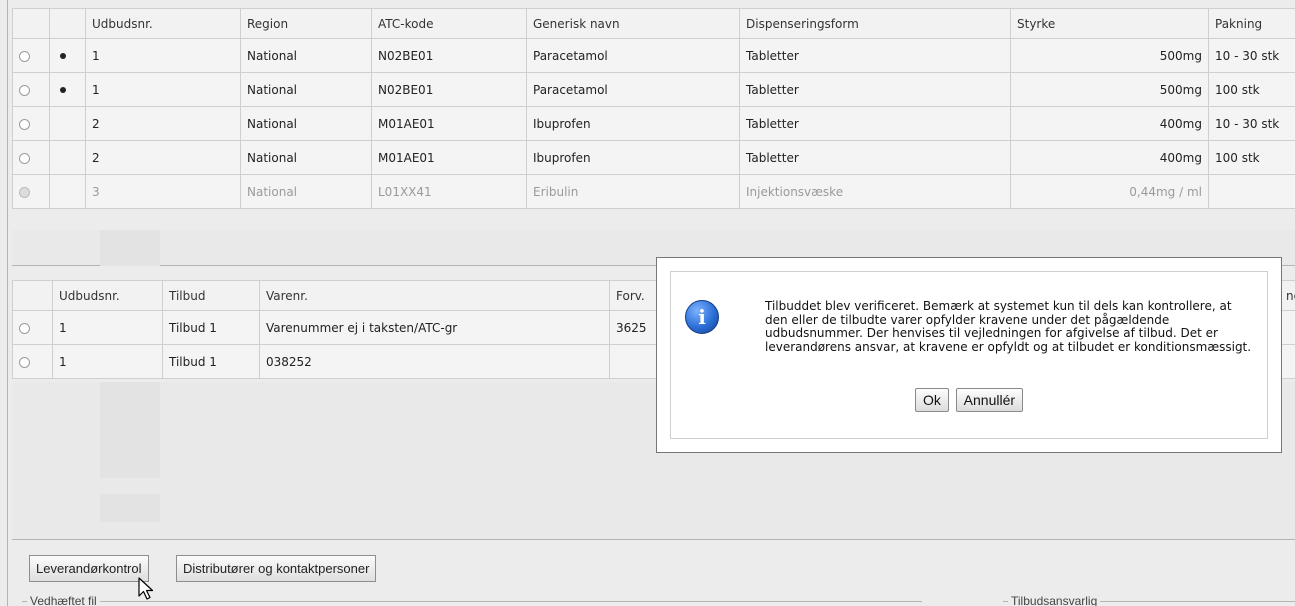  What do you see at coordinates (434, 295) in the screenshot?
I see `col-varenr-header: Varenr.` at bounding box center [434, 295].